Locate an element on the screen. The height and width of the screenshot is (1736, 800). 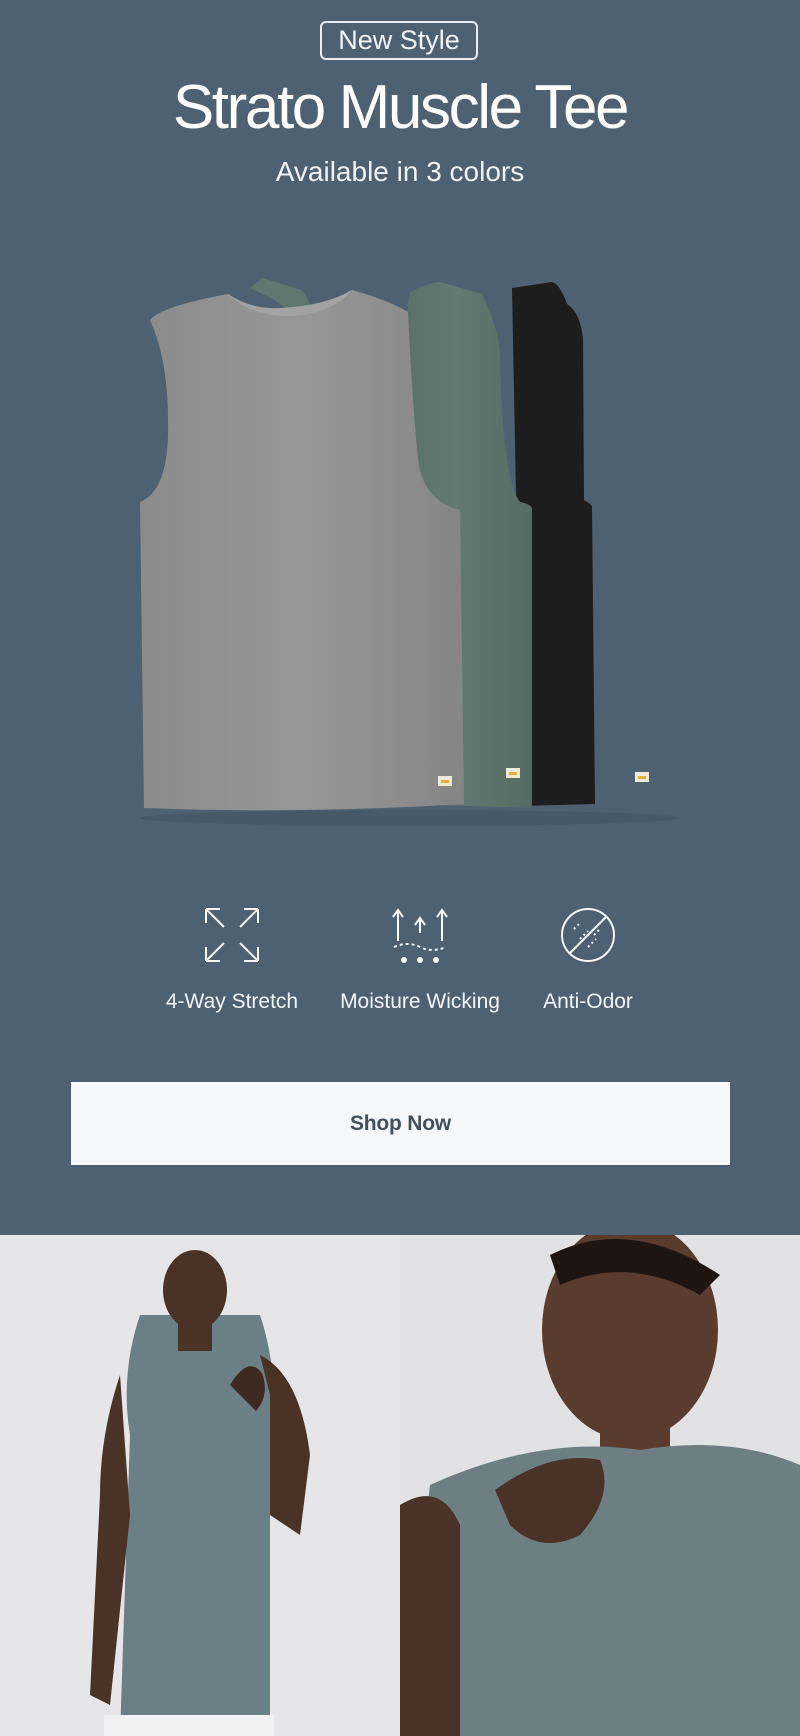
anti-odor-icon is located at coordinates (588, 935).